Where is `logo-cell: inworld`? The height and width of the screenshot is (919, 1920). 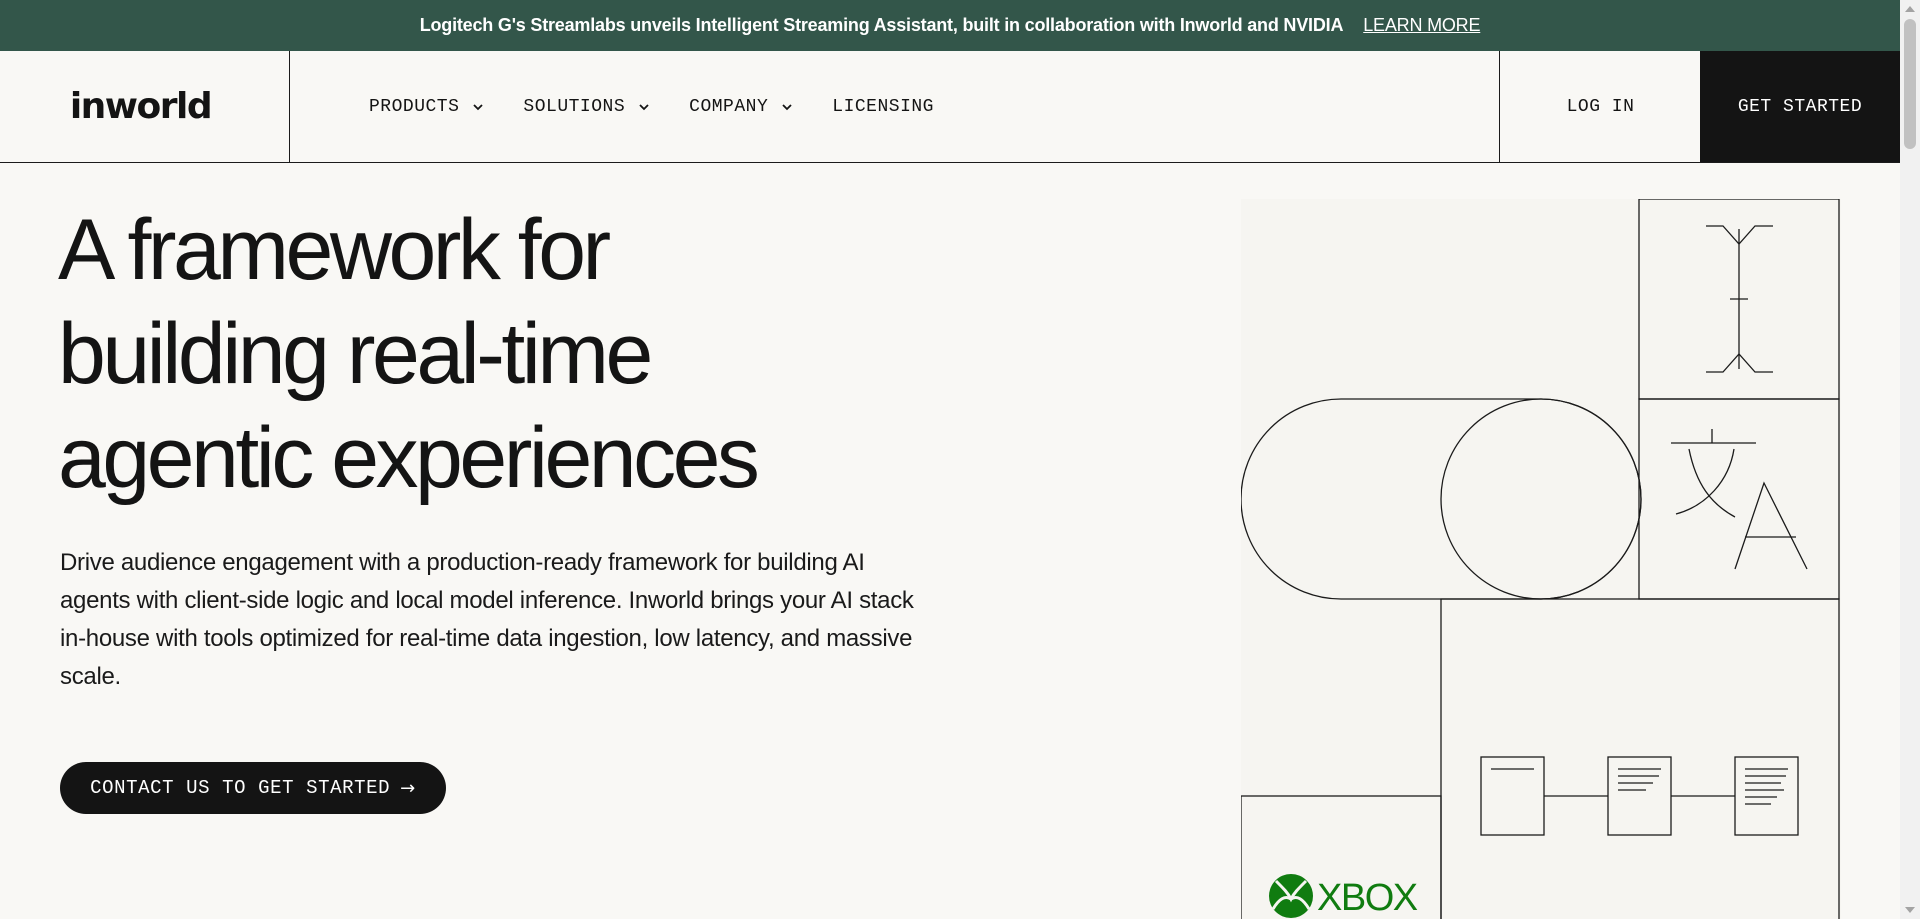
logo-cell: inworld is located at coordinates (145, 106).